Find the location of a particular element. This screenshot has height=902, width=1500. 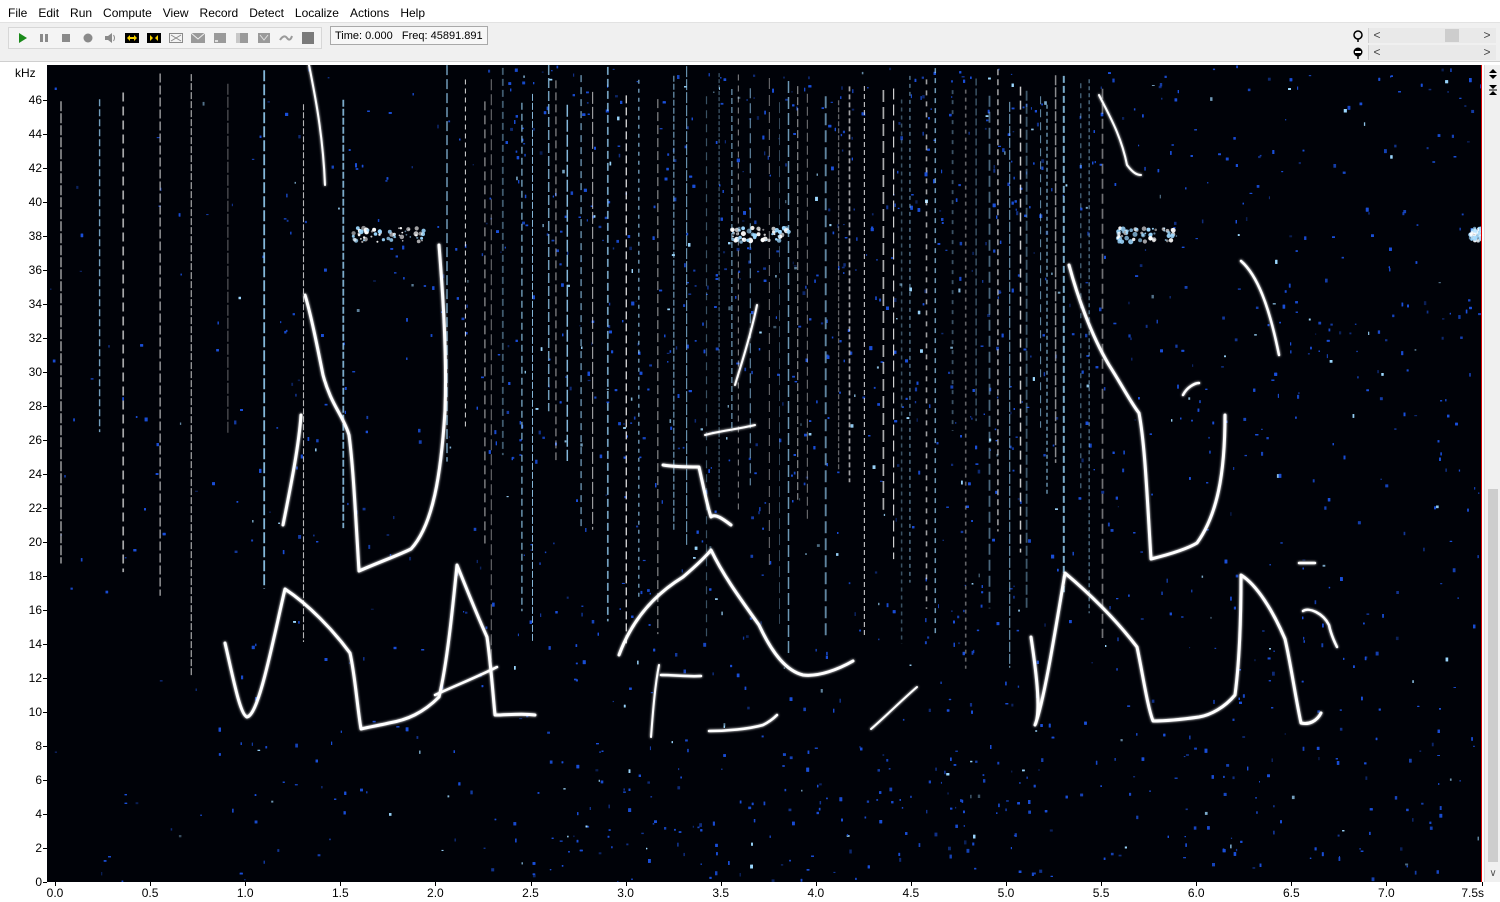

menu-actions: Actions is located at coordinates (371, 11).